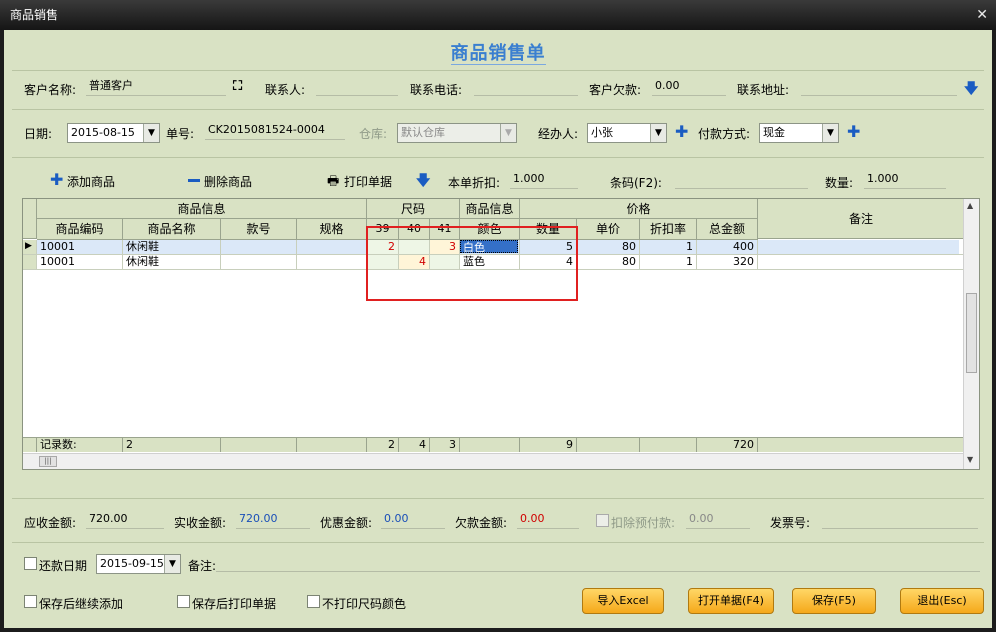 The width and height of the screenshot is (996, 632). What do you see at coordinates (48, 461) in the screenshot?
I see `scroll-thumb: |||` at bounding box center [48, 461].